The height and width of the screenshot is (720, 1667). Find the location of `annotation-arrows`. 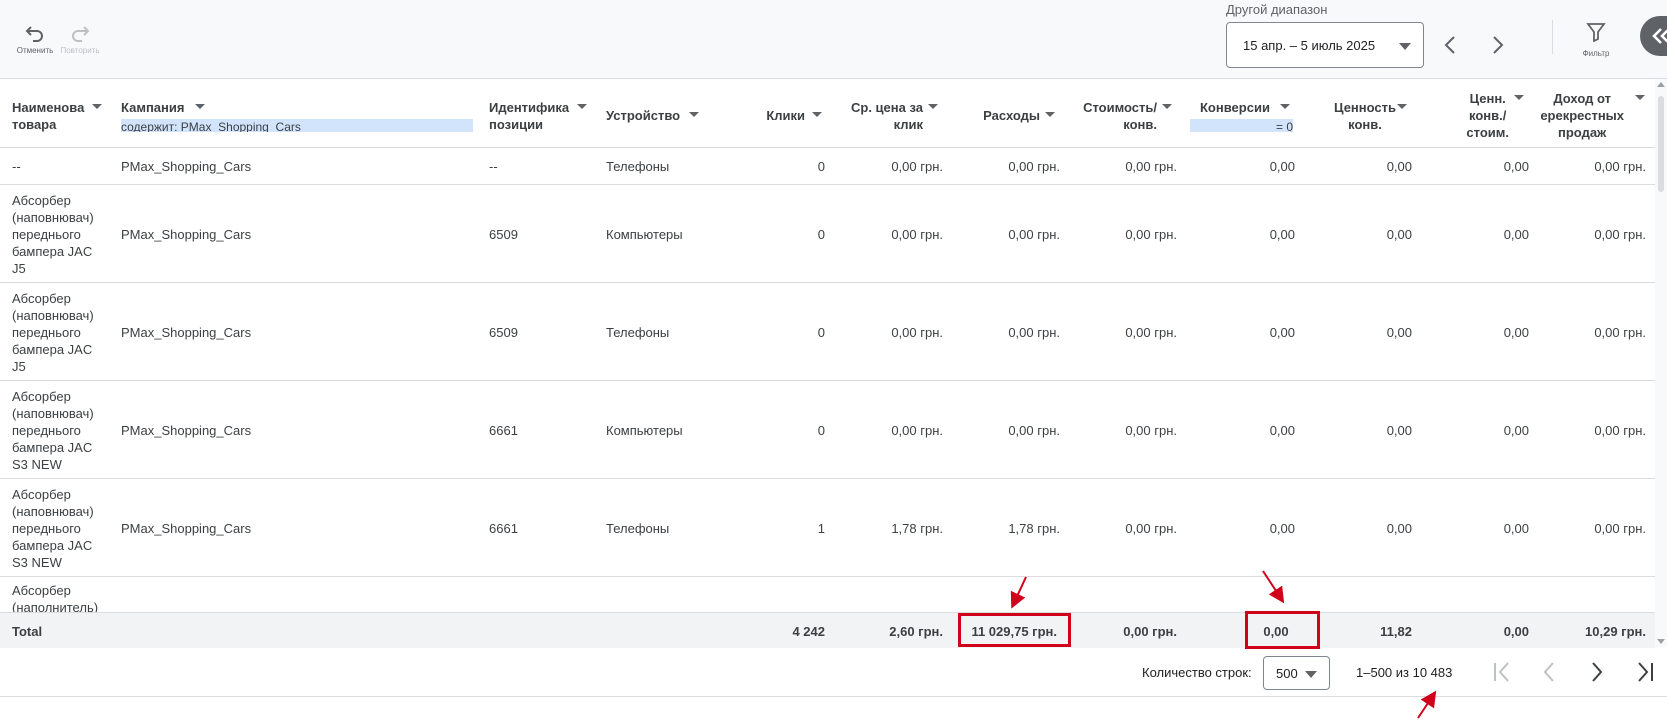

annotation-arrows is located at coordinates (1223, 644).